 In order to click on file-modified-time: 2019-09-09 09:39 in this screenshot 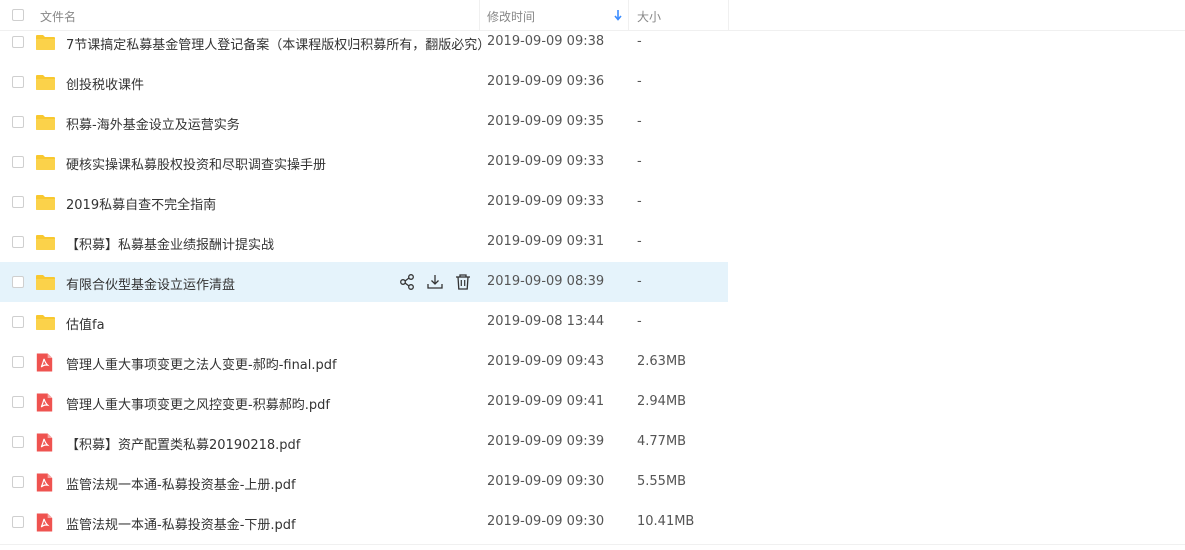, I will do `click(546, 441)`.